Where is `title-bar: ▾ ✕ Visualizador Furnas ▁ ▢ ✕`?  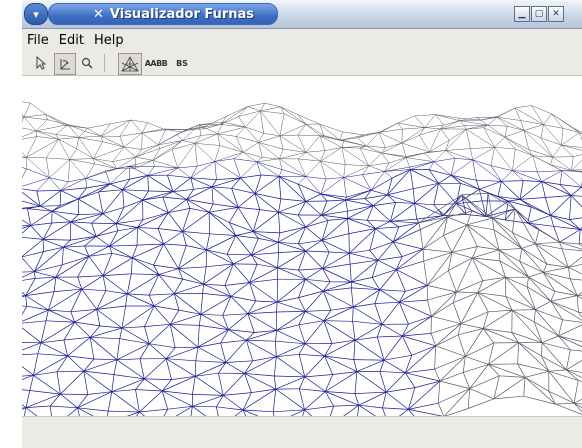 title-bar: ▾ ✕ Visualizador Furnas ▁ ▢ ✕ is located at coordinates (302, 14).